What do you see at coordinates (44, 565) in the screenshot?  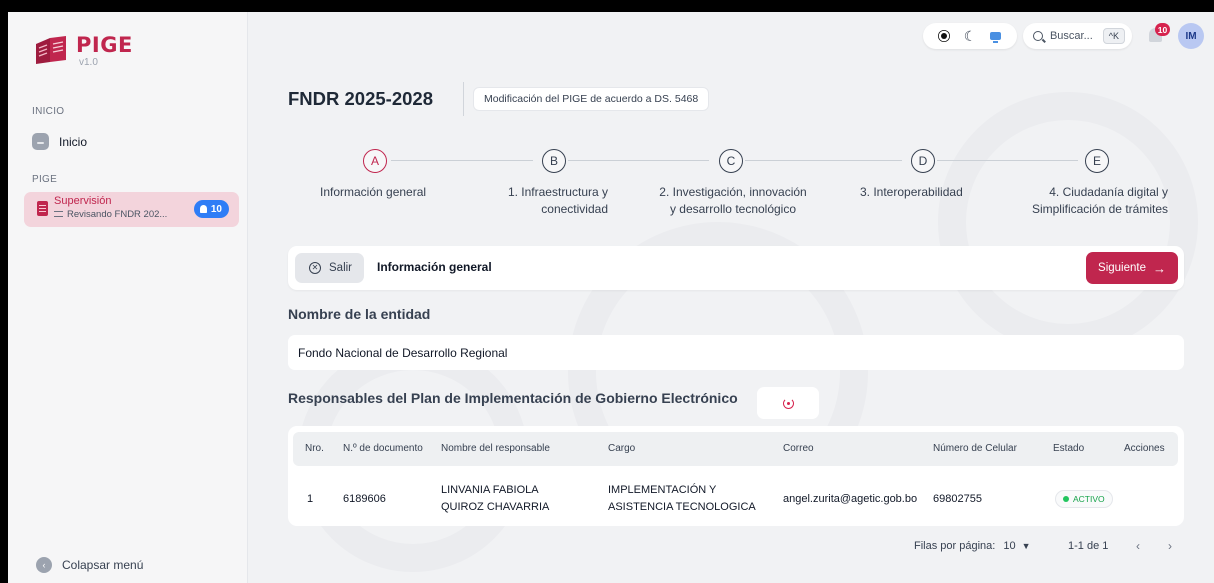 I see `chevron-left-icon: ‹` at bounding box center [44, 565].